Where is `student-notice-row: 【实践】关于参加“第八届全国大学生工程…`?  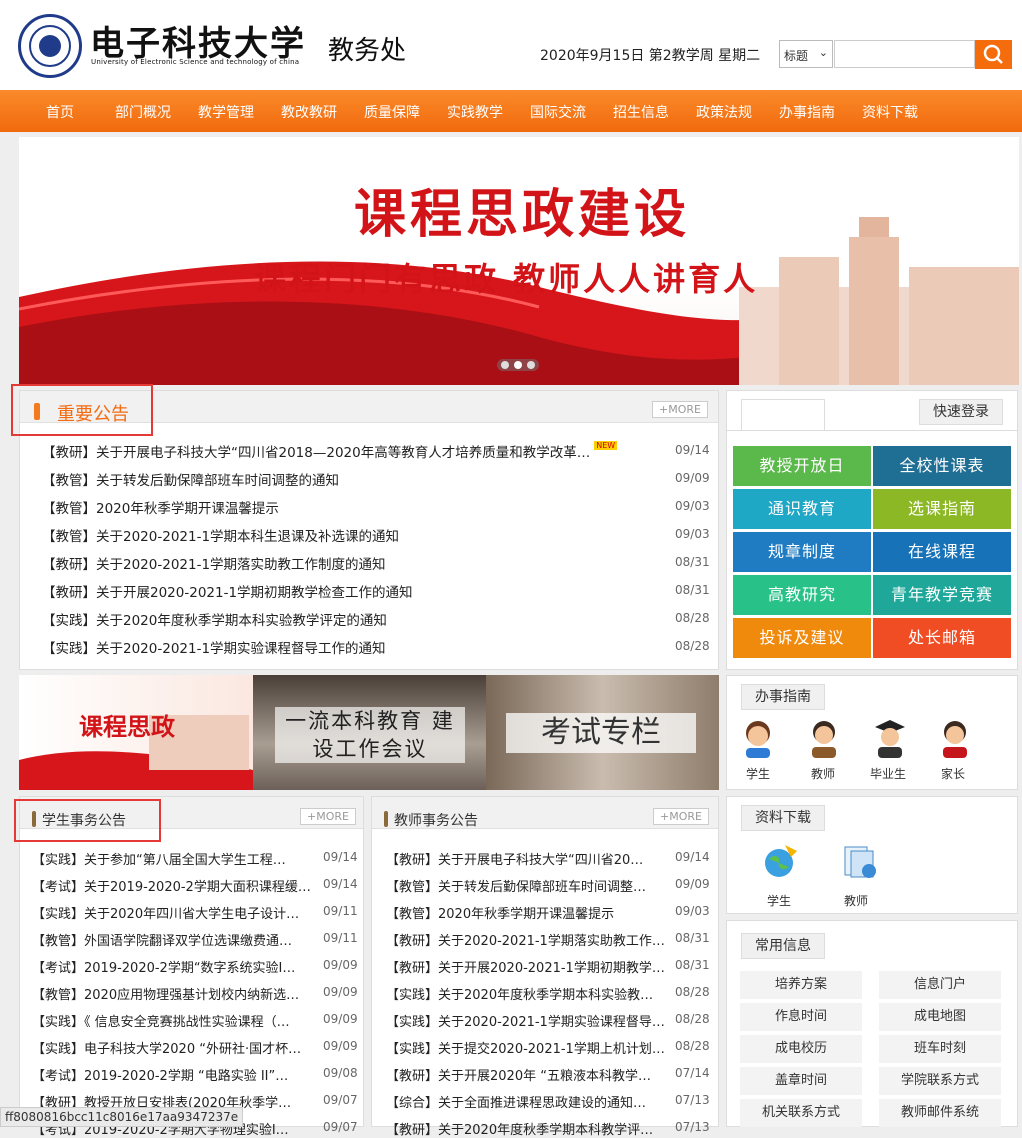 student-notice-row: 【实践】关于参加“第八届全国大学生工程… is located at coordinates (178, 858).